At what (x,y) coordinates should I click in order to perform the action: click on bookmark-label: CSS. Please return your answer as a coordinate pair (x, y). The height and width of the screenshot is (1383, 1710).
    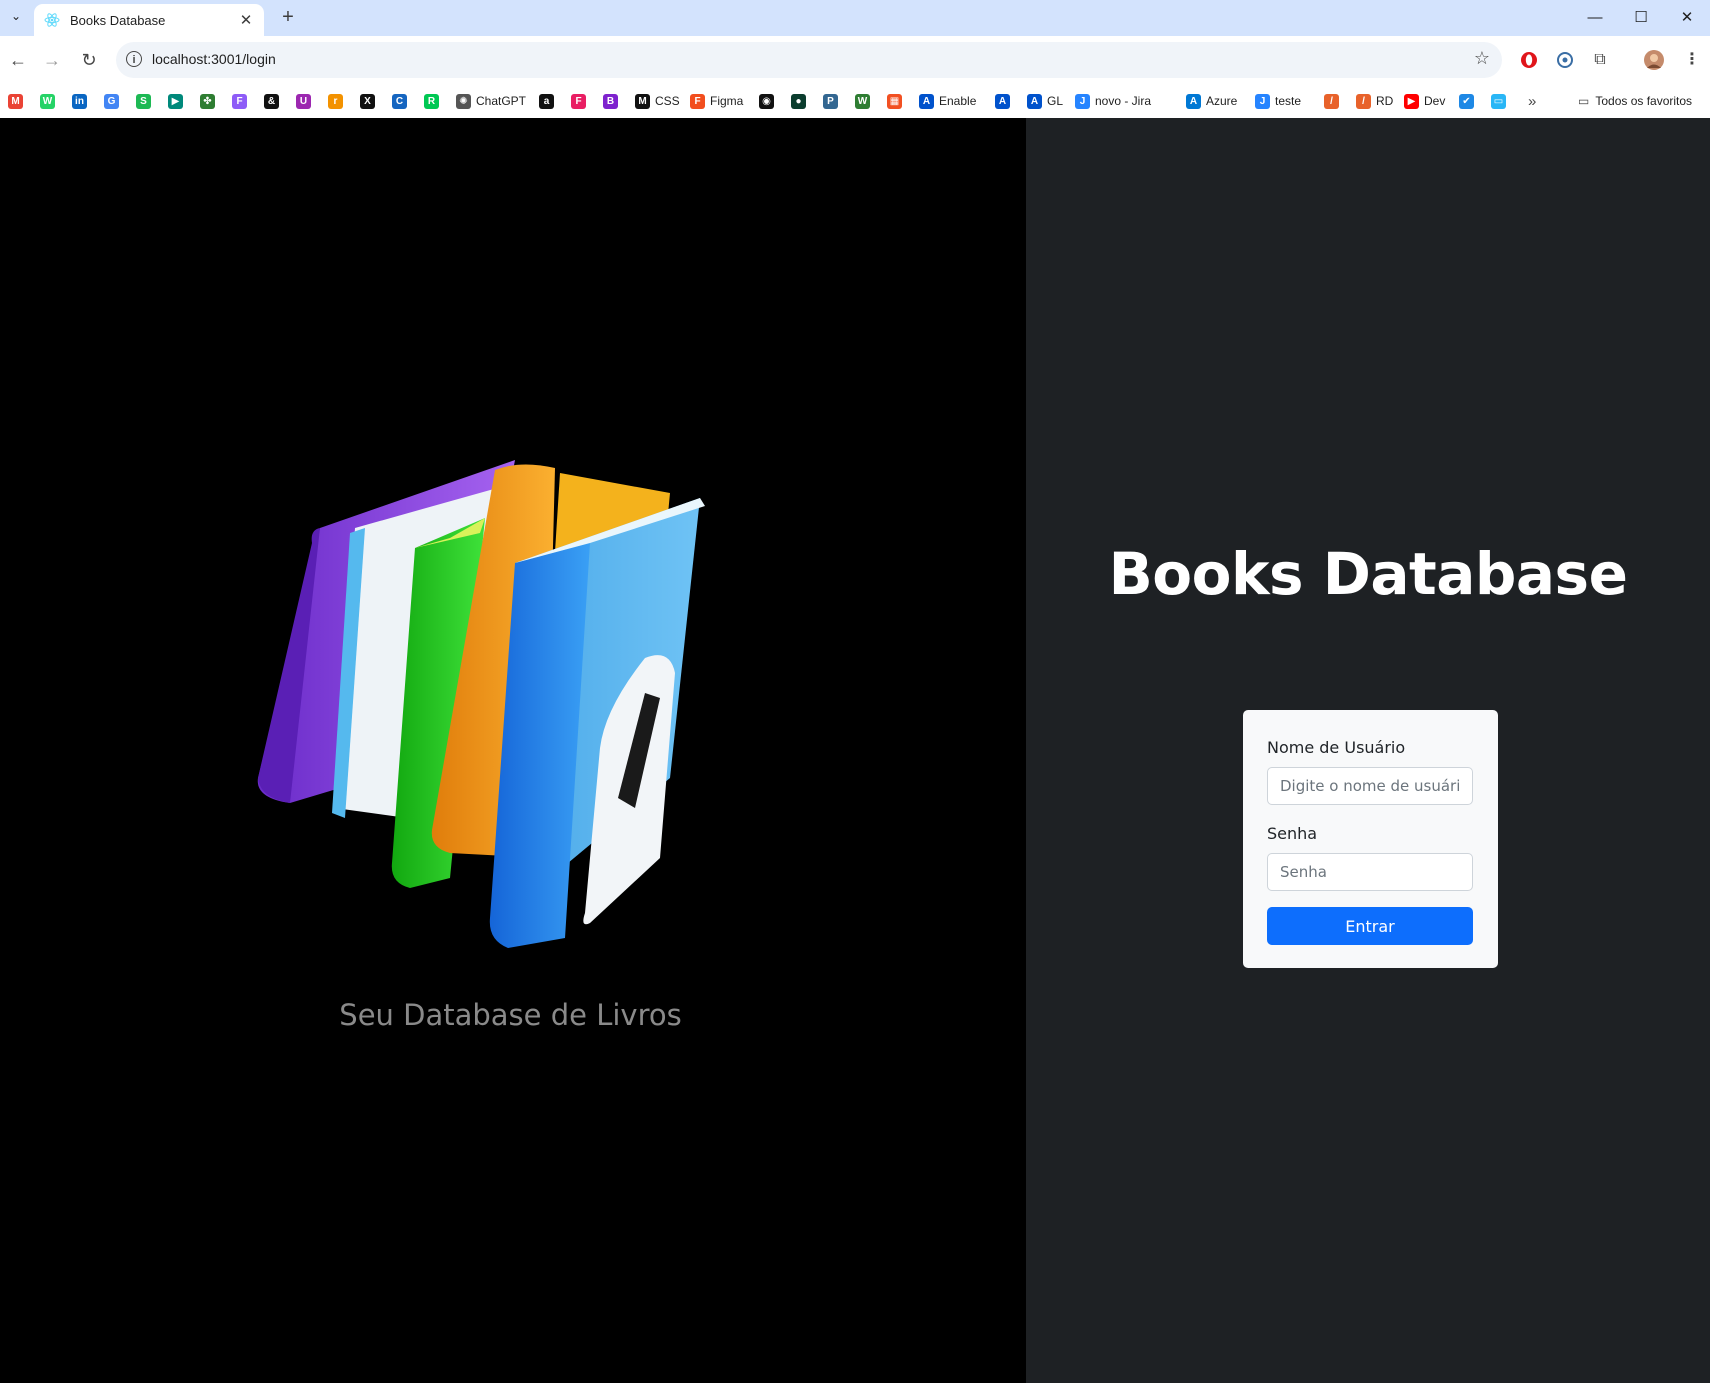
    Looking at the image, I should click on (667, 101).